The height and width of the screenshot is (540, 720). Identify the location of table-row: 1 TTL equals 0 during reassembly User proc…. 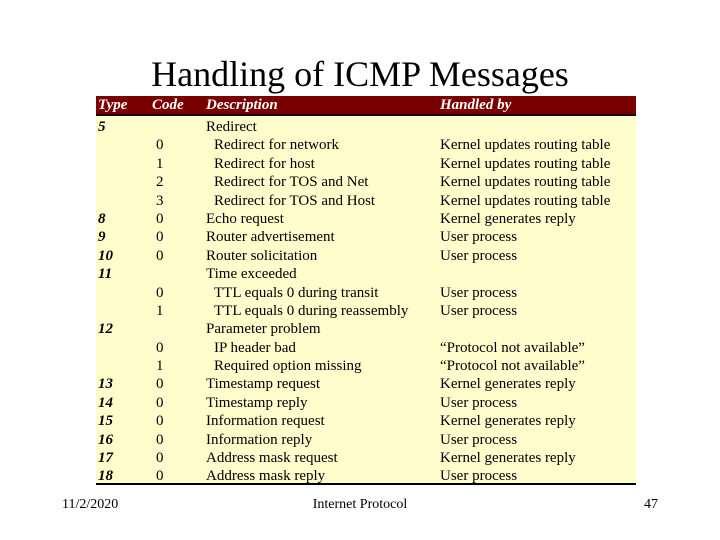
(366, 311).